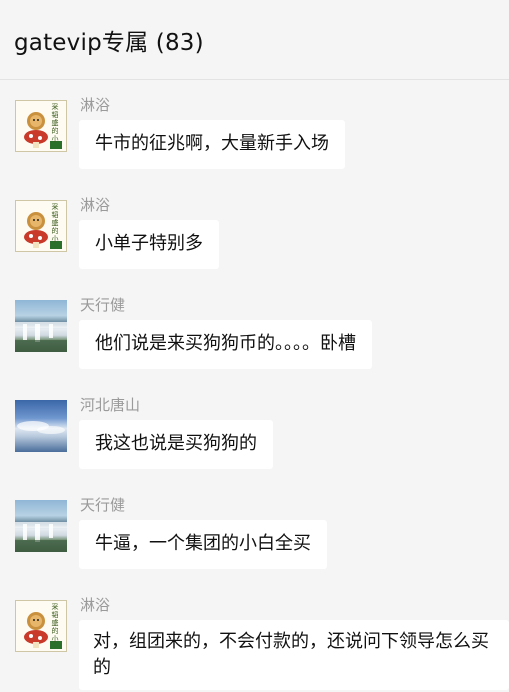 This screenshot has height=692, width=509. Describe the element at coordinates (225, 344) in the screenshot. I see `message-bubble: 他们说是来买狗狗币的。。。。卧槽` at that location.